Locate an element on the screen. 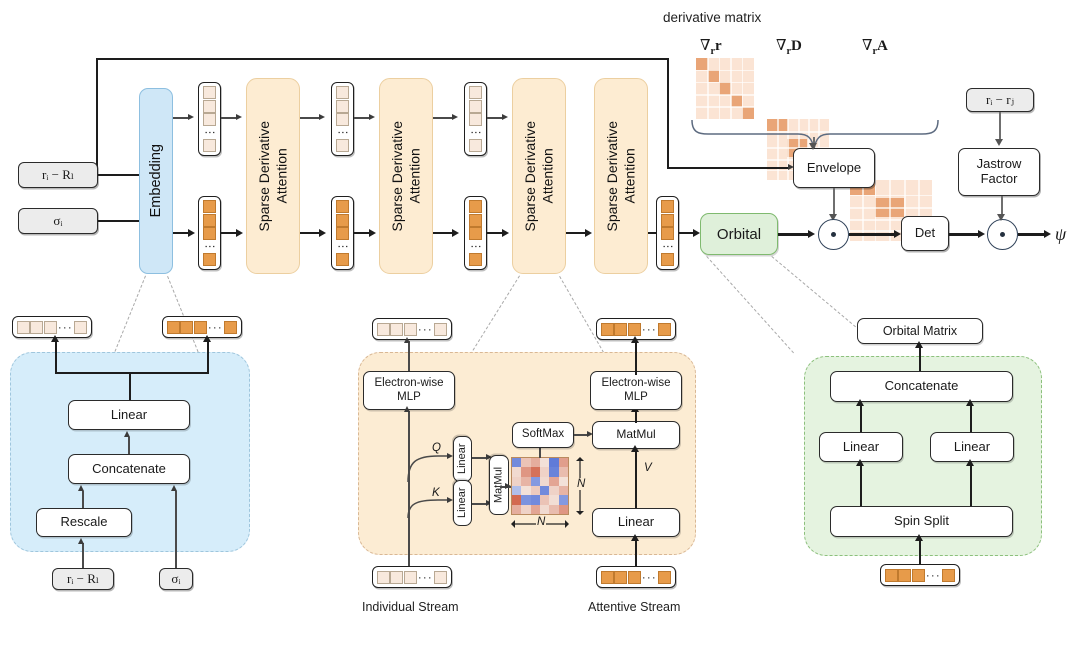  skip-connection-wire is located at coordinates (97, 114).